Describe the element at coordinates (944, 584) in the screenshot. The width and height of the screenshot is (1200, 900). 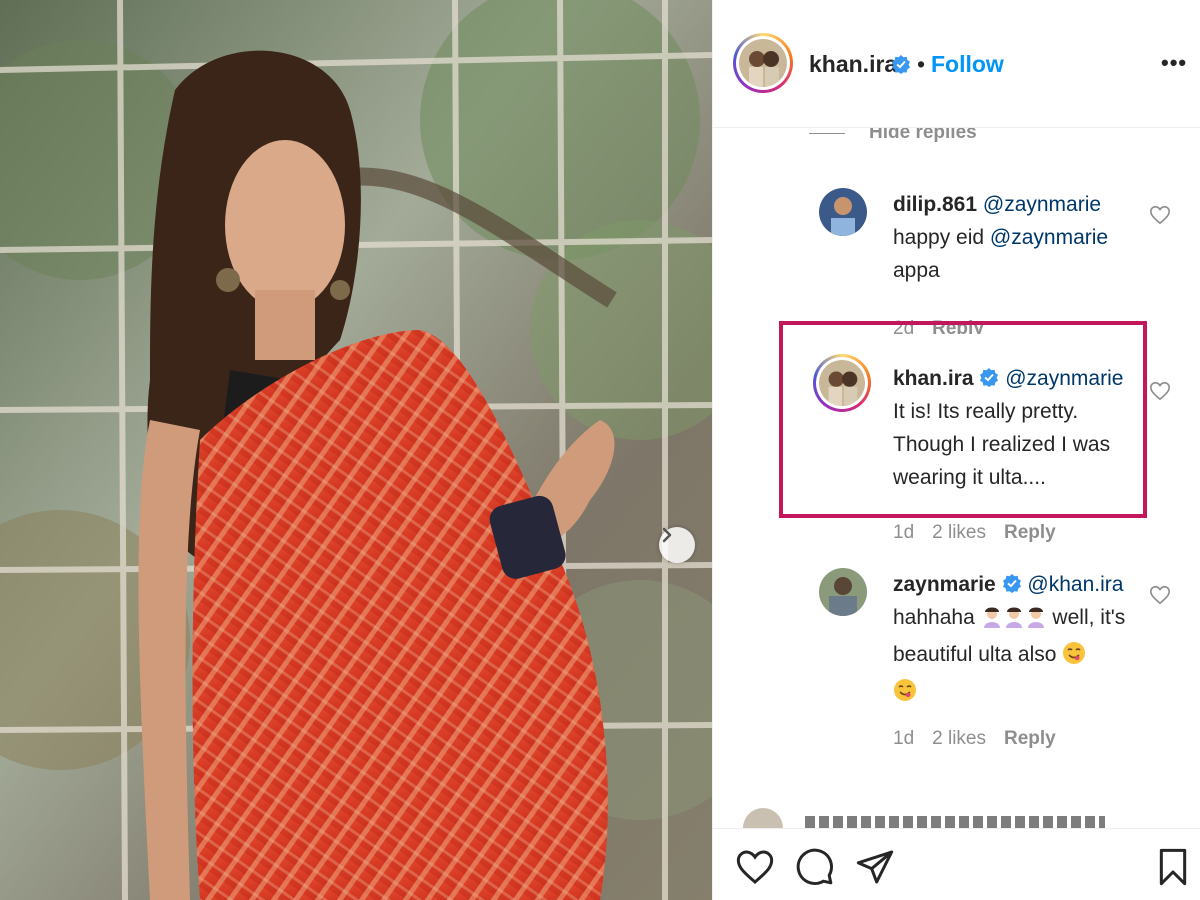
I see `comment-username: zaynmarie` at that location.